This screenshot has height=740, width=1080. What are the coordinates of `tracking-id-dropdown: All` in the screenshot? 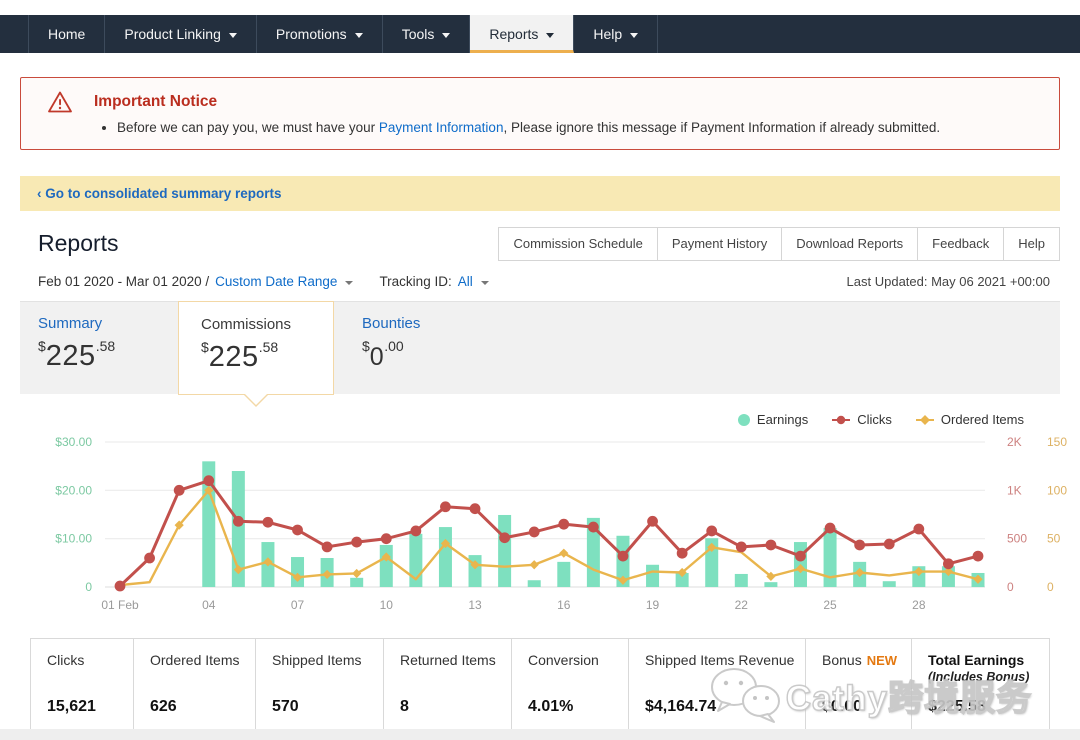 It's located at (465, 281).